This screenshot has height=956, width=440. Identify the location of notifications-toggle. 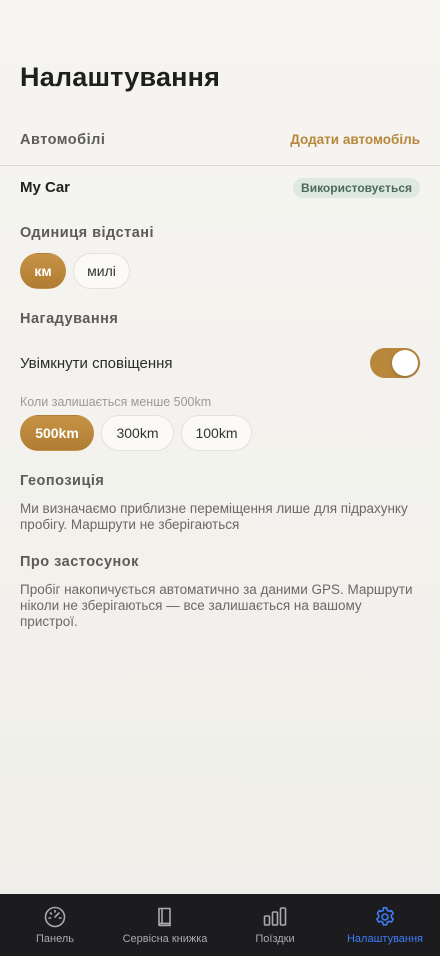
(395, 363).